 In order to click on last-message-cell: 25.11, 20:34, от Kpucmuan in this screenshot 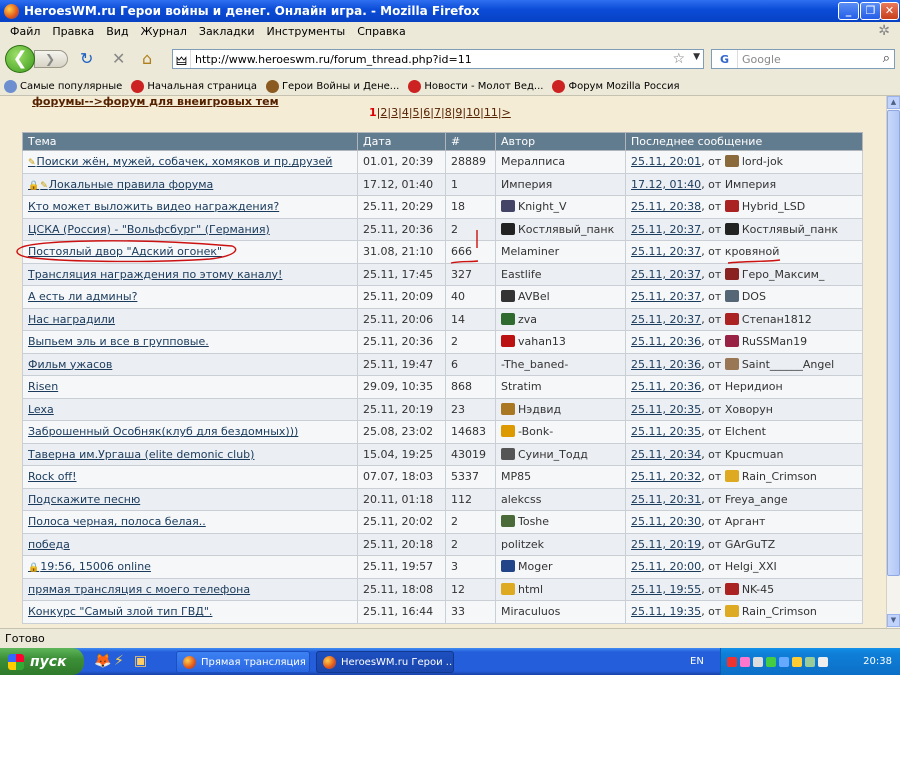, I will do `click(744, 454)`.